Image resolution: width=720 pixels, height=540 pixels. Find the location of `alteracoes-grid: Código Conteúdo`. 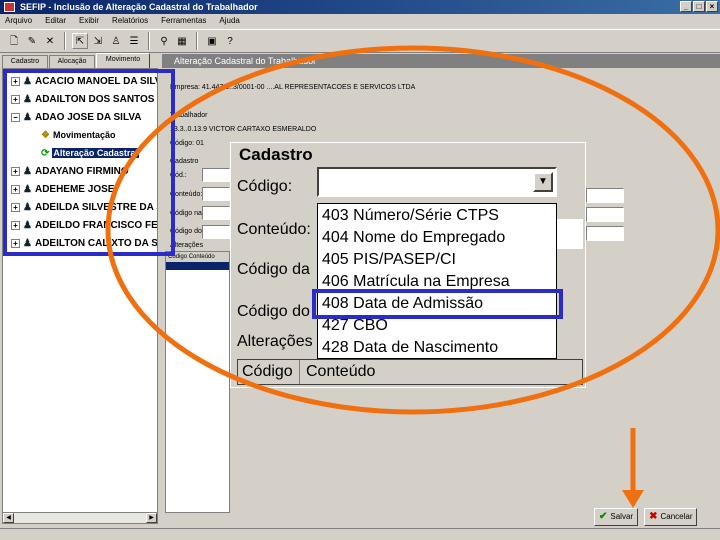

alteracoes-grid: Código Conteúdo is located at coordinates (197, 382).